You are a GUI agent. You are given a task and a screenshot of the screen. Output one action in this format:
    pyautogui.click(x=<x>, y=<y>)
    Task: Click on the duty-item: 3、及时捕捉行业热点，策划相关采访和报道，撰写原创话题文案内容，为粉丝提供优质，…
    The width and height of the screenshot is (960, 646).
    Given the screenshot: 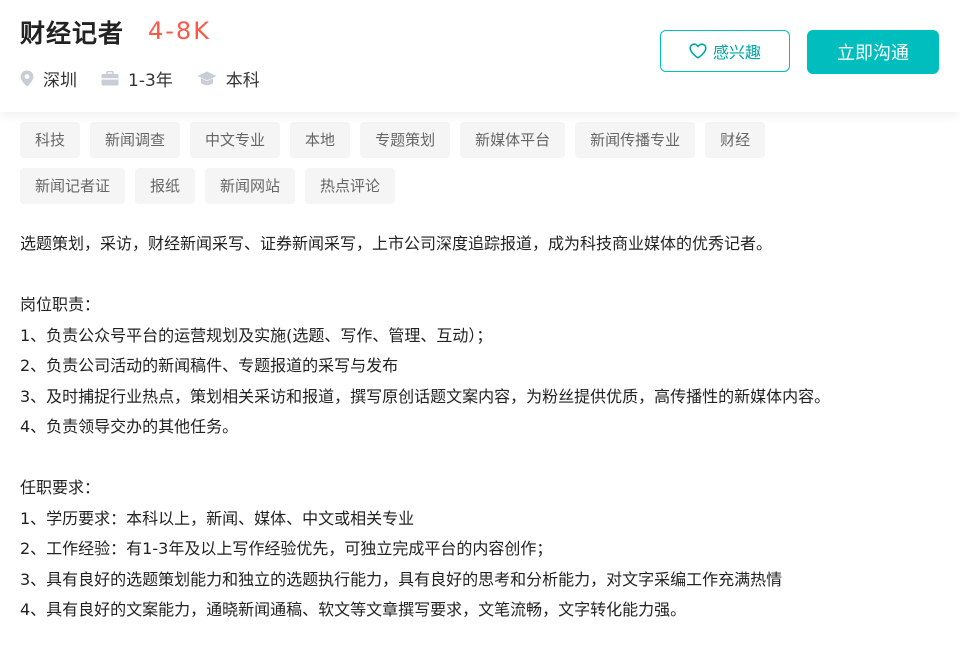 What is the action you would take?
    pyautogui.click(x=425, y=396)
    